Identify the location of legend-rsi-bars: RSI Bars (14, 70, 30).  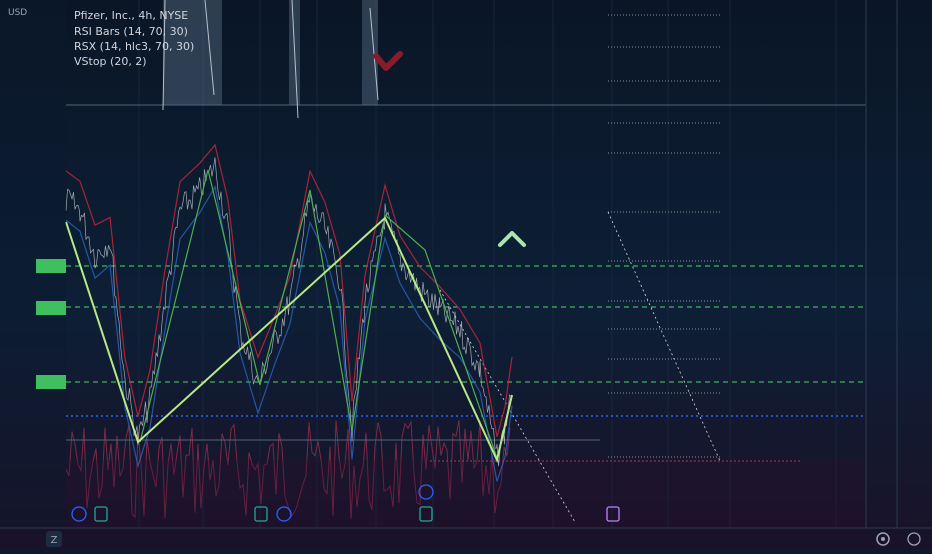
(131, 31).